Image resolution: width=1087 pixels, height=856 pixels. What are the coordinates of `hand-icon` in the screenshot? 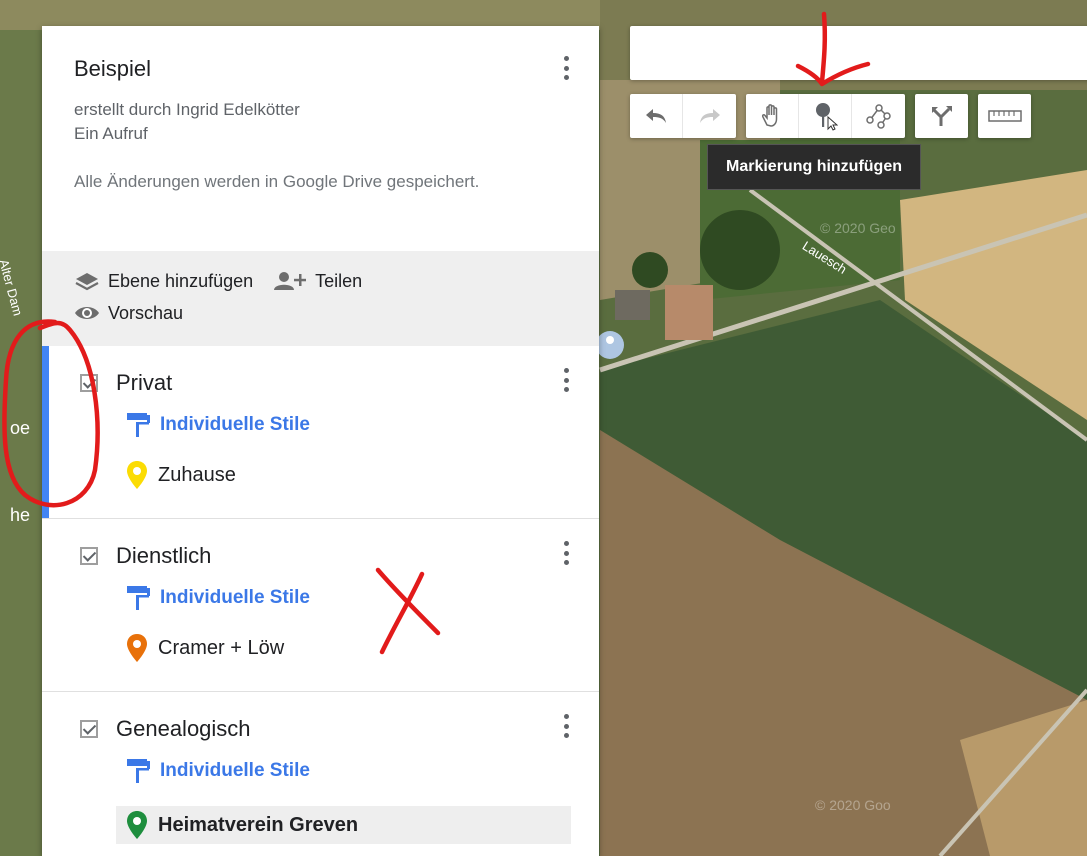 It's located at (770, 115).